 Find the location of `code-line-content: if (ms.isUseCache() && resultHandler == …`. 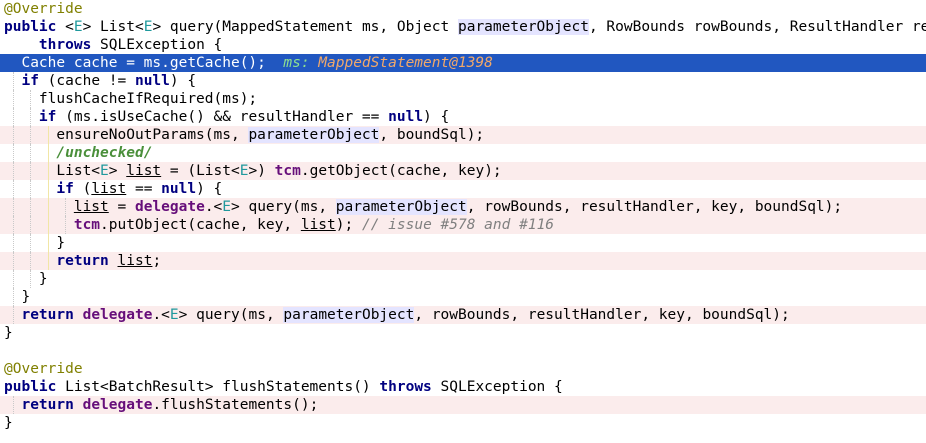

code-line-content: if (ms.isUseCache() && resultHandler == … is located at coordinates (224, 117).